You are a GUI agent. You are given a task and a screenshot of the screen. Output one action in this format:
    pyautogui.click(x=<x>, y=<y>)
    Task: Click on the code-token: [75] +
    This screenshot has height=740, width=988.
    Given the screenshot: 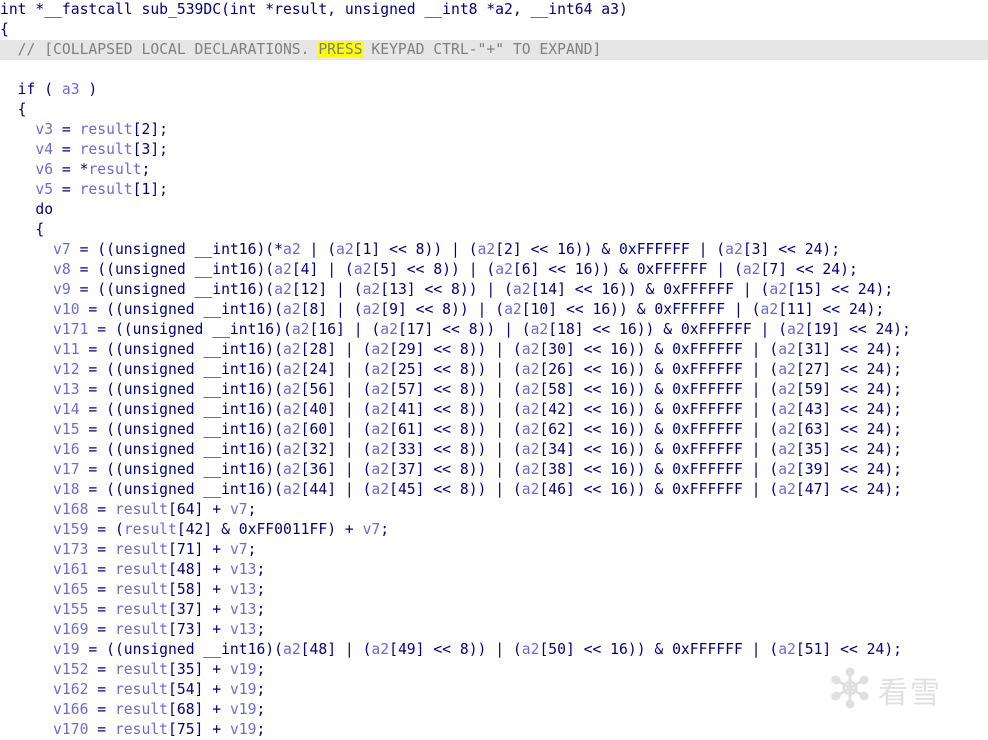 What is the action you would take?
    pyautogui.click(x=199, y=729)
    